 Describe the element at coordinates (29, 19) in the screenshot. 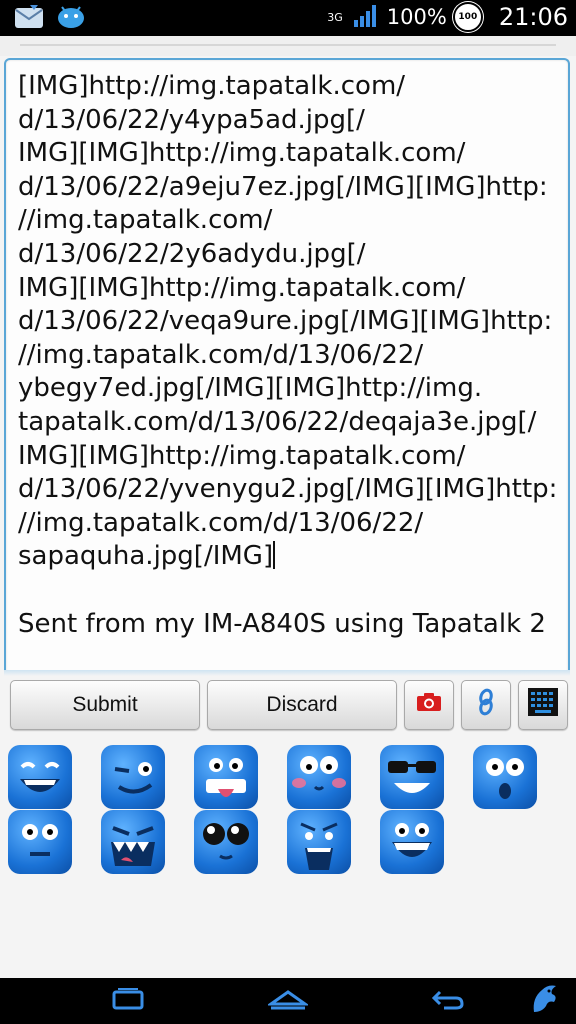

I see `email-icon` at that location.